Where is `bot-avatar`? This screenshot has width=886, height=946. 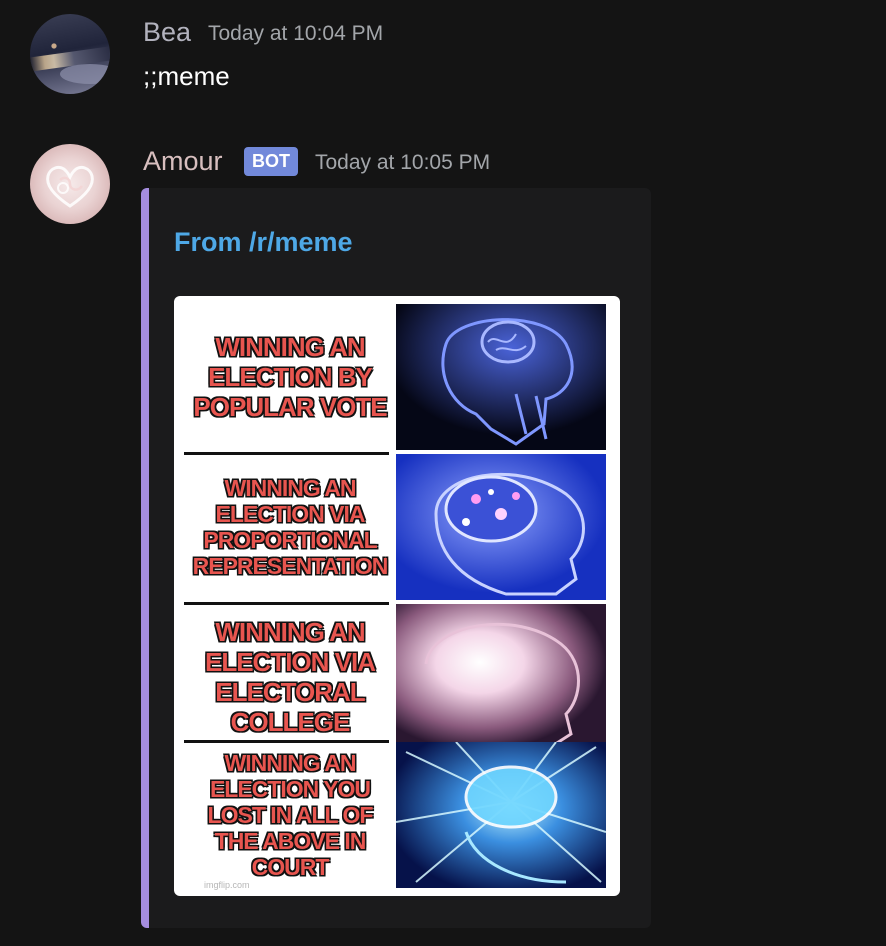
bot-avatar is located at coordinates (70, 184).